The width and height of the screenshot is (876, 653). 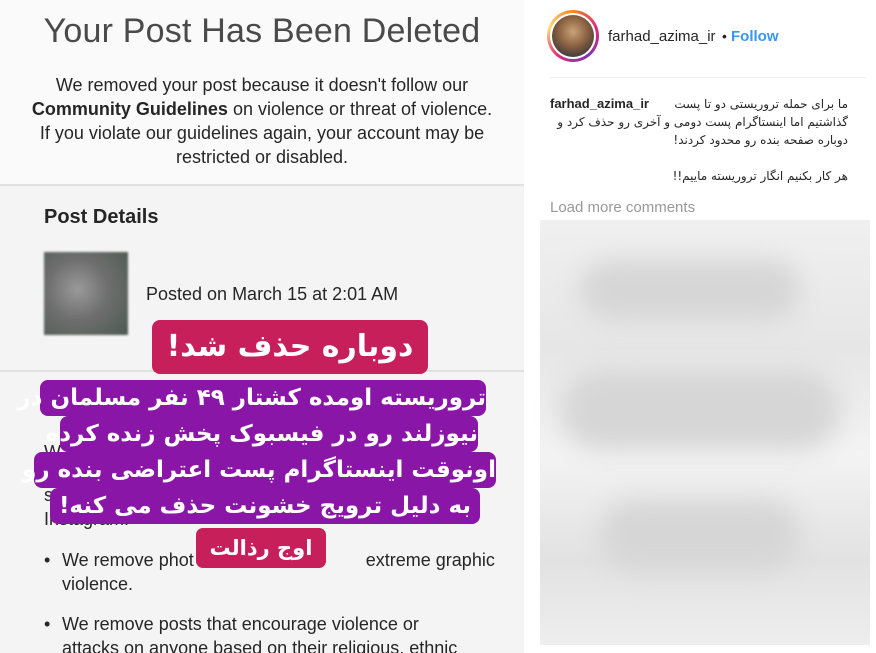 I want to click on caption-line: هر کار بکنیم انگار تروریسته ماییم!!, so click(x=760, y=176).